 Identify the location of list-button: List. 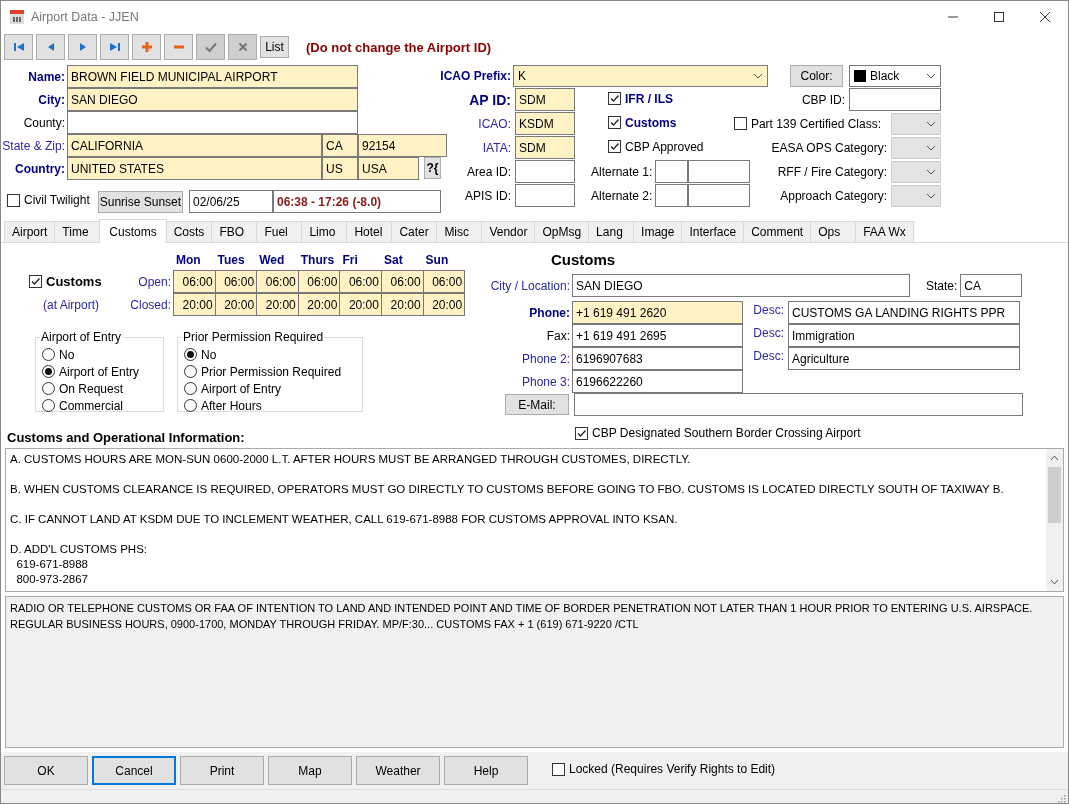
(274, 47).